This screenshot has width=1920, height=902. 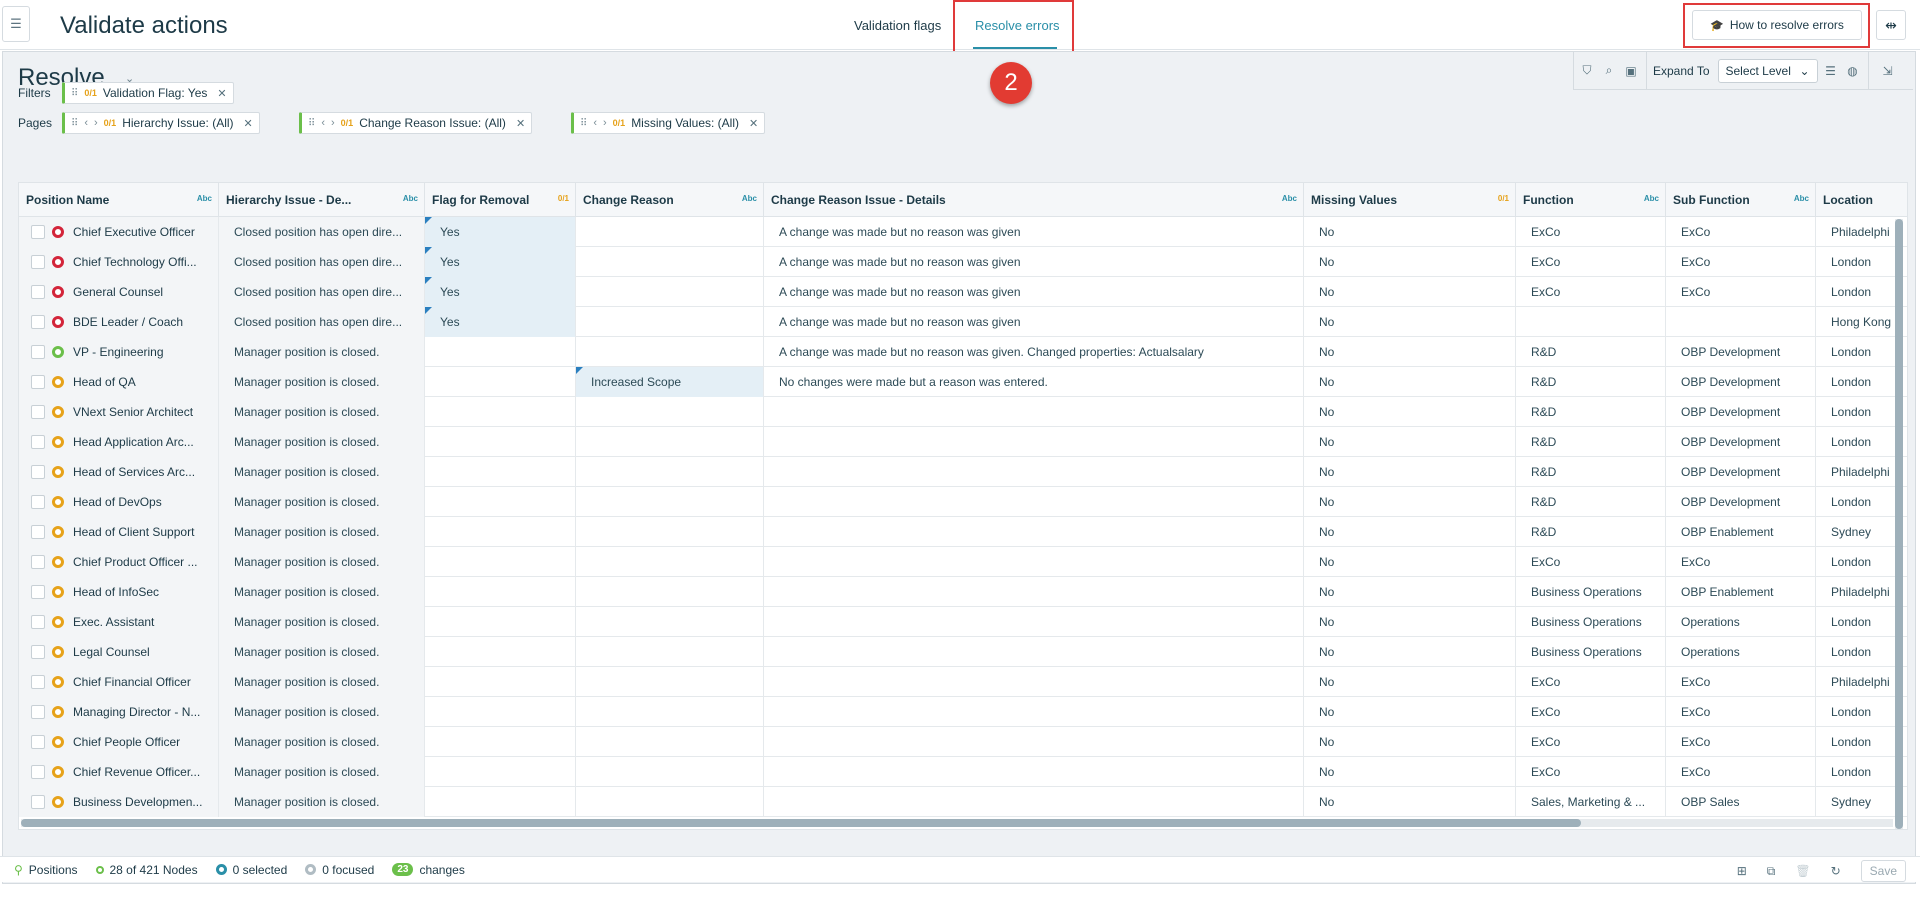 I want to click on position-name-cell: VNext Senior Architect, so click(x=119, y=412).